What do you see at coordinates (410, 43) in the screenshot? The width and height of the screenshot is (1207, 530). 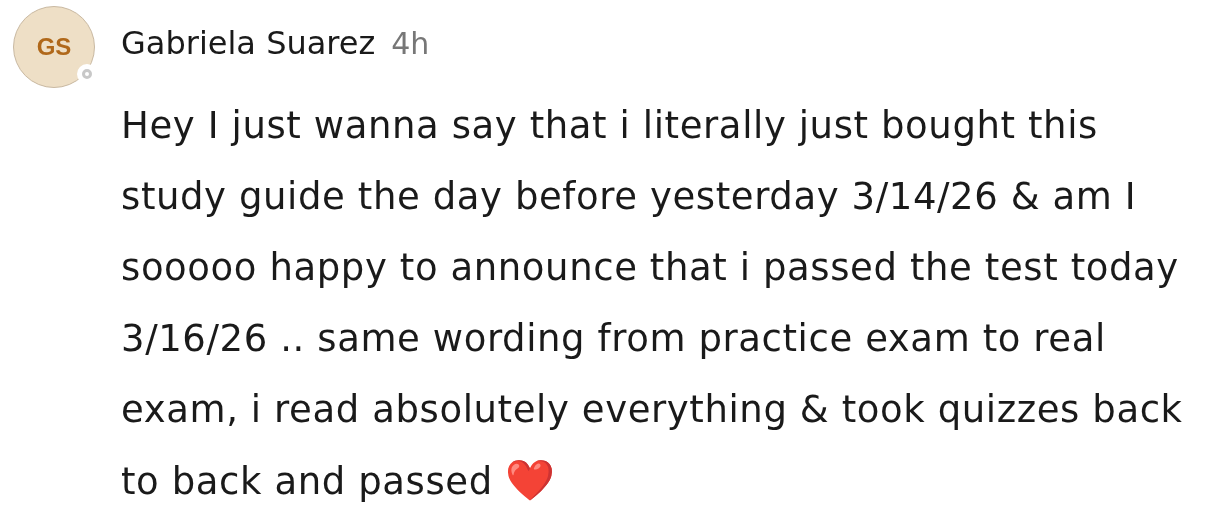 I see `timestamp: 4h` at bounding box center [410, 43].